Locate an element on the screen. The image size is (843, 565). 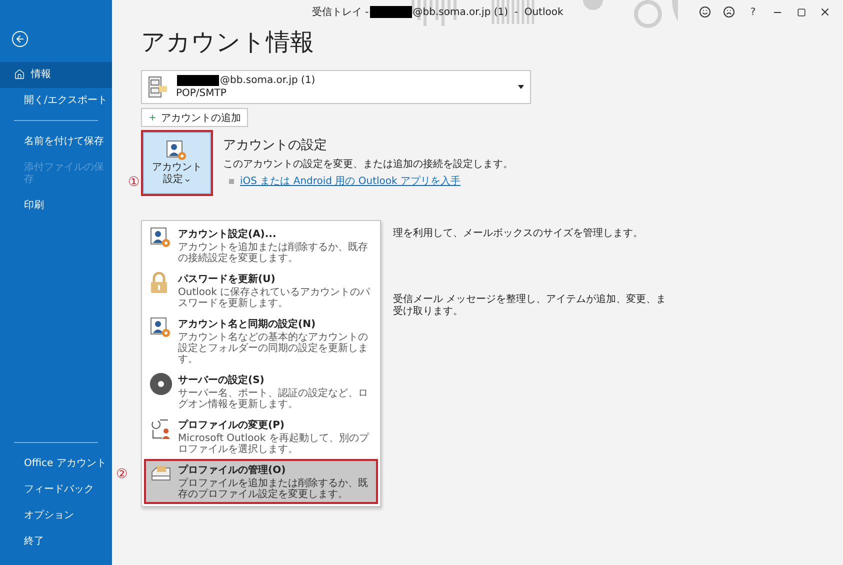
account-dropdown: @bb.soma.or.jp (1) POP/SMTP is located at coordinates (336, 87).